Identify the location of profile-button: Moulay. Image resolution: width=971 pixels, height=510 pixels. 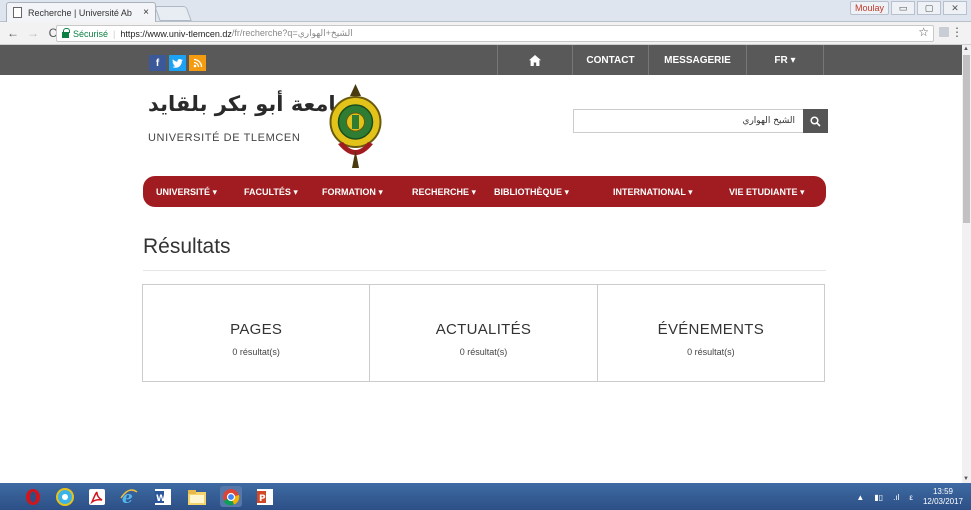
(869, 8).